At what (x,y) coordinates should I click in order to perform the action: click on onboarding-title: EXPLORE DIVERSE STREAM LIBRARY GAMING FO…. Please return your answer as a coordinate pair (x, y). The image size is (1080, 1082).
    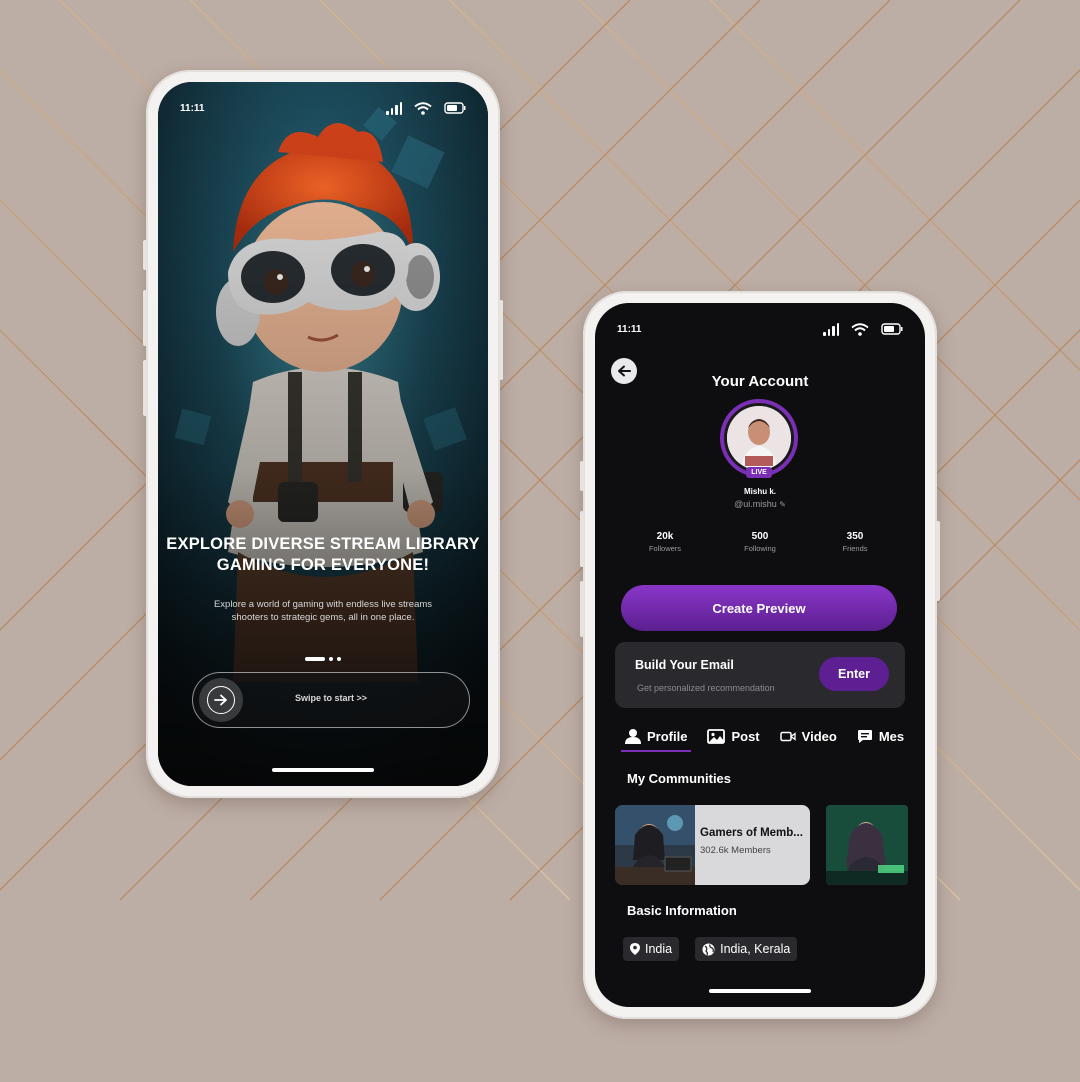
    Looking at the image, I should click on (323, 555).